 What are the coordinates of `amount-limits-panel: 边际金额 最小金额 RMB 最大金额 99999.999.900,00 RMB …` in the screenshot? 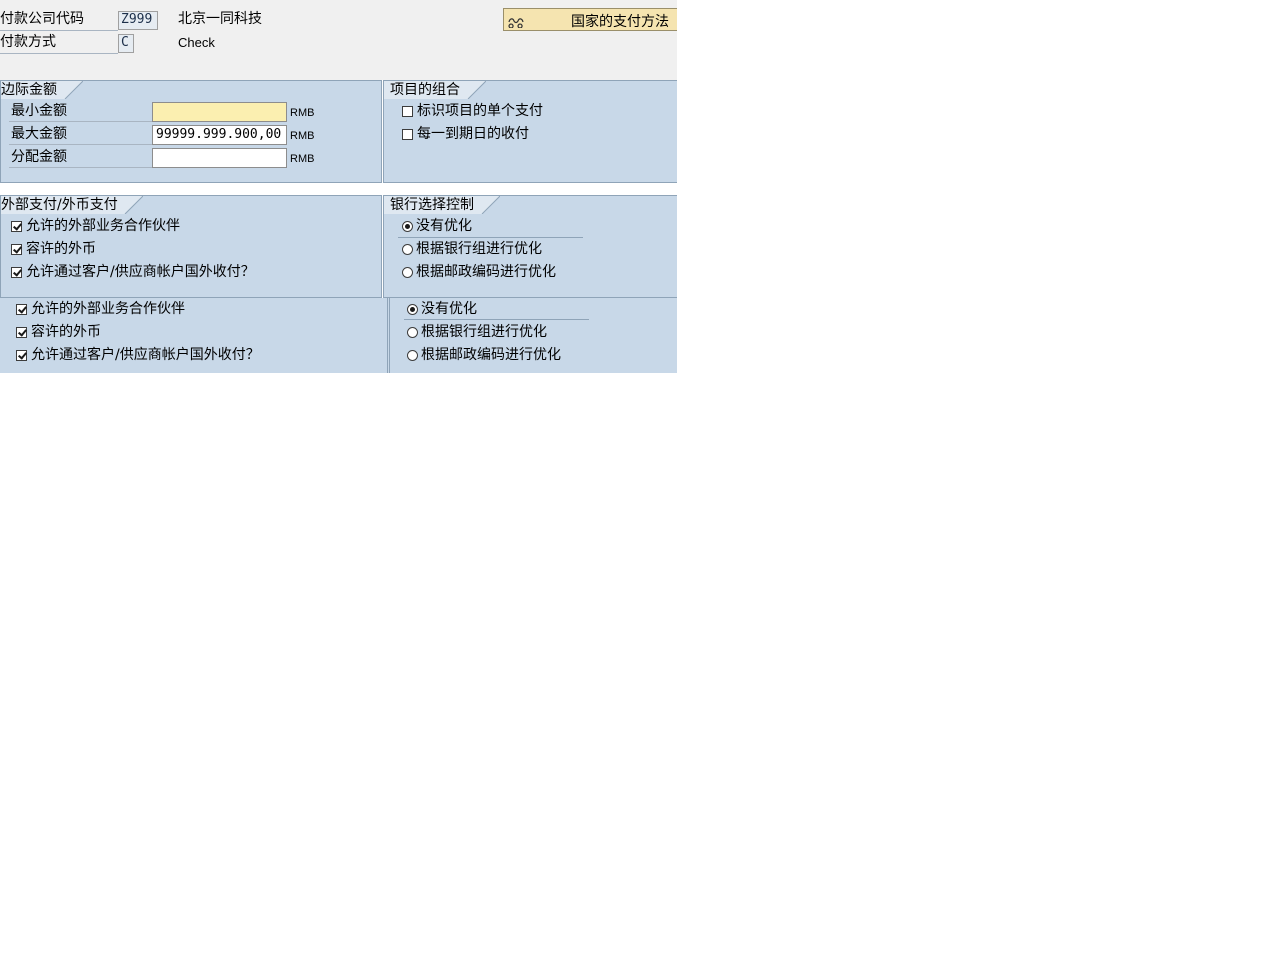 It's located at (191, 131).